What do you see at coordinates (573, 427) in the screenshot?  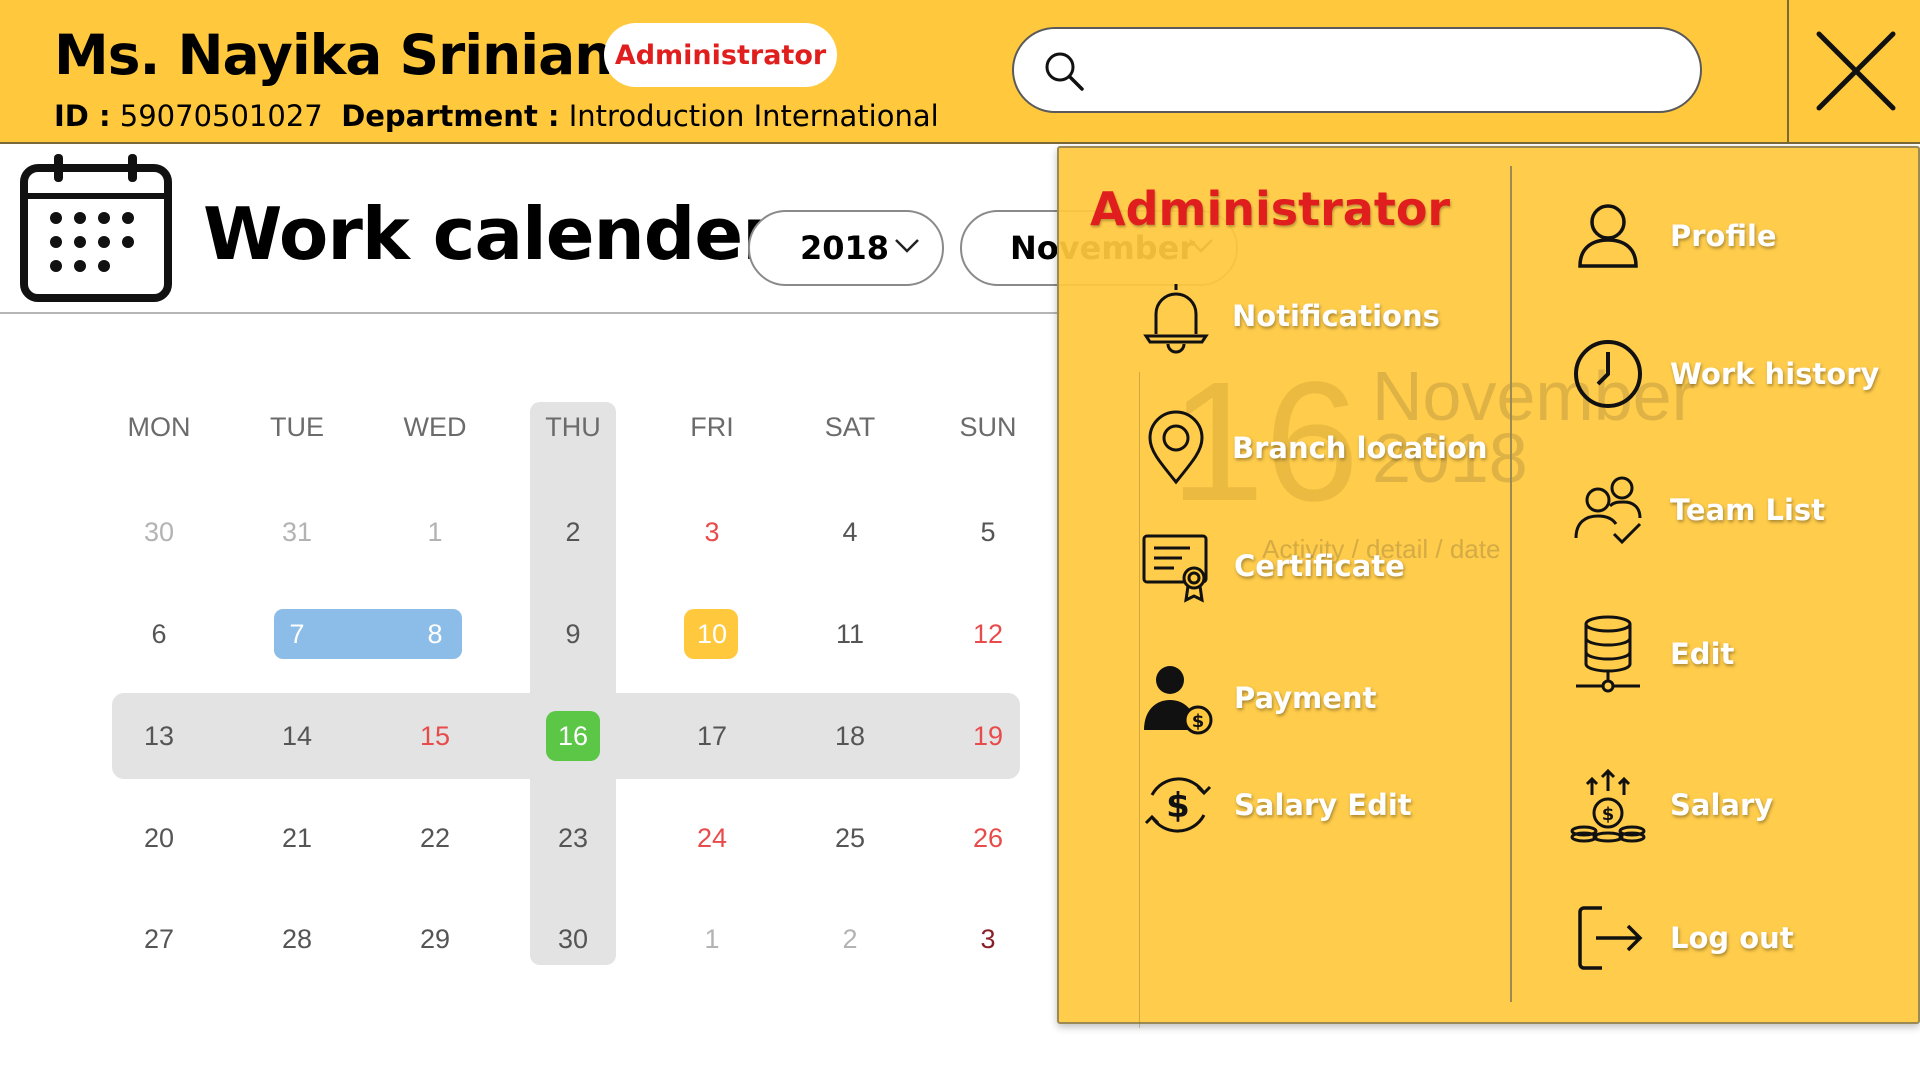 I see `day-header-thu: THU` at bounding box center [573, 427].